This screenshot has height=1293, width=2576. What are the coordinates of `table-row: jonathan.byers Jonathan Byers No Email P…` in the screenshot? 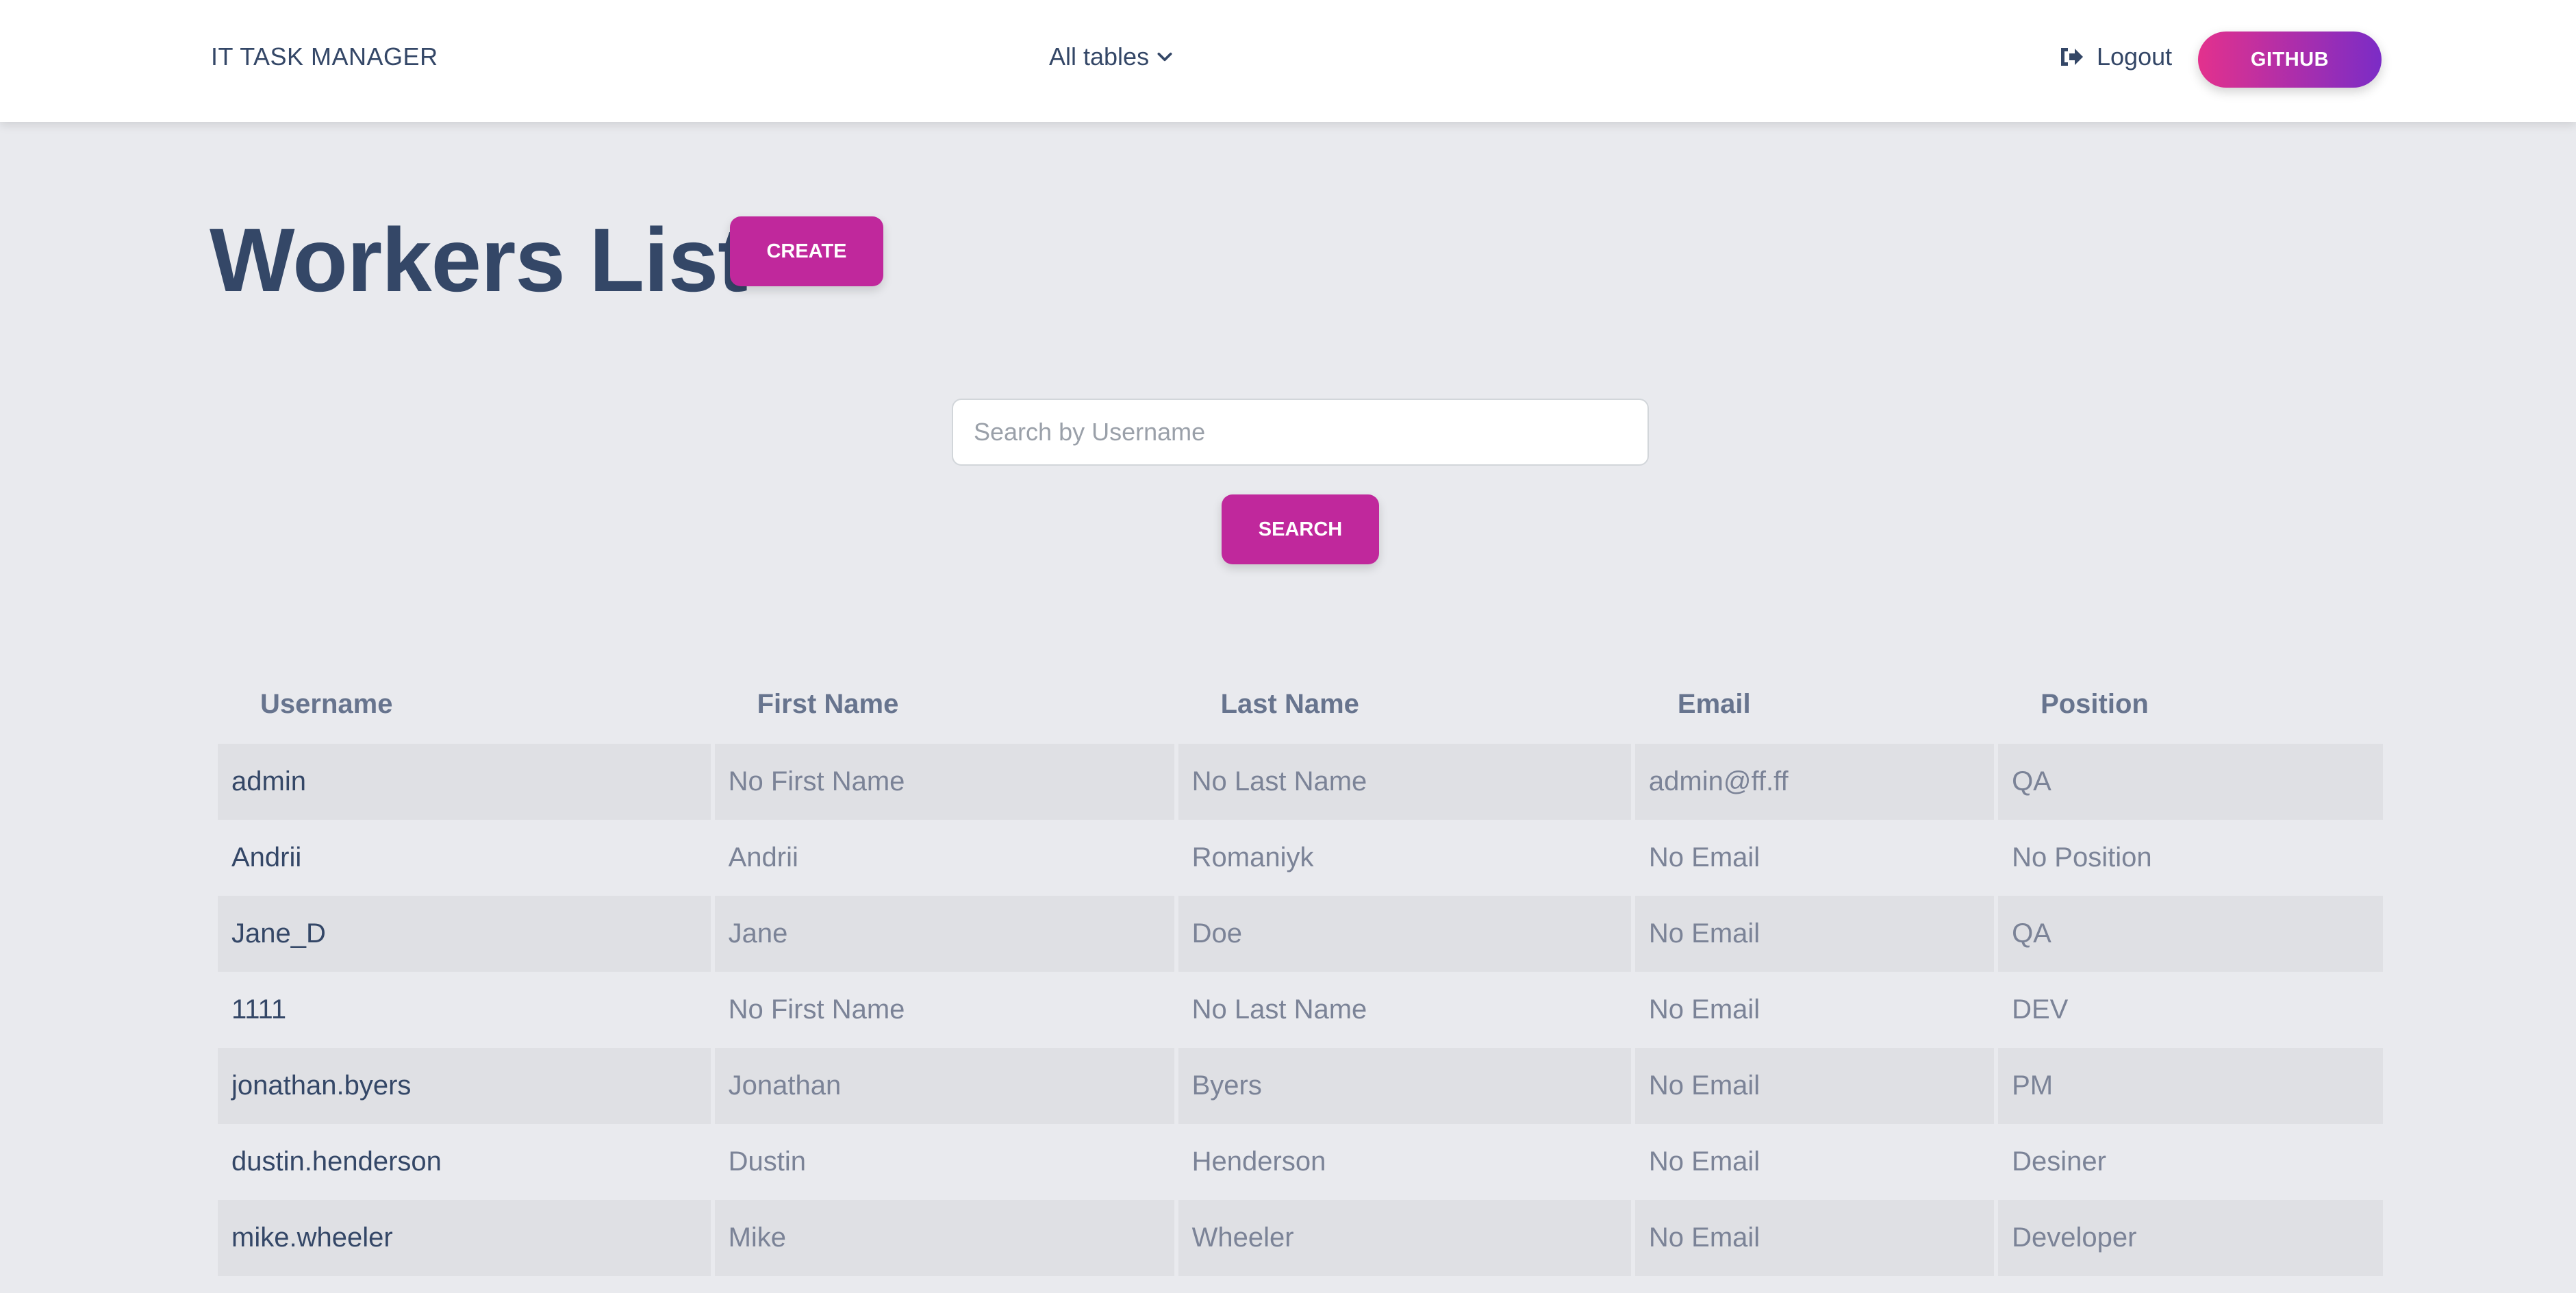 It's located at (1300, 1086).